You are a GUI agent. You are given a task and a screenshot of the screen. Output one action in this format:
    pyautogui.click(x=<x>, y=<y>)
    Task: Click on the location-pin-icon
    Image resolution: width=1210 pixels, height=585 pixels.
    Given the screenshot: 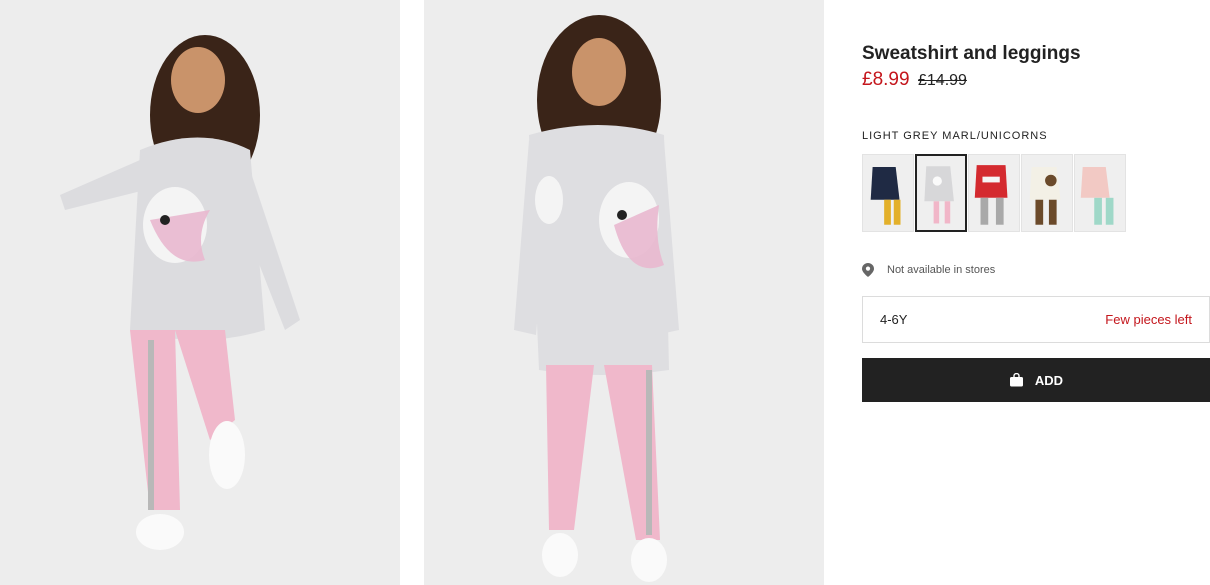 What is the action you would take?
    pyautogui.click(x=868, y=270)
    